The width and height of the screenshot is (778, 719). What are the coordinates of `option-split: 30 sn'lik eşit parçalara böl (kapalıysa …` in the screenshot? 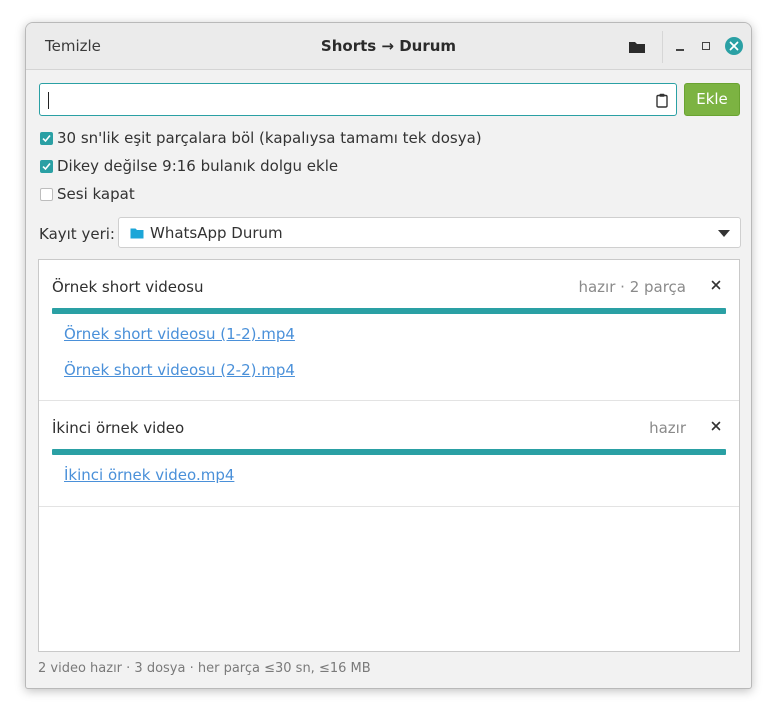 It's located at (261, 138).